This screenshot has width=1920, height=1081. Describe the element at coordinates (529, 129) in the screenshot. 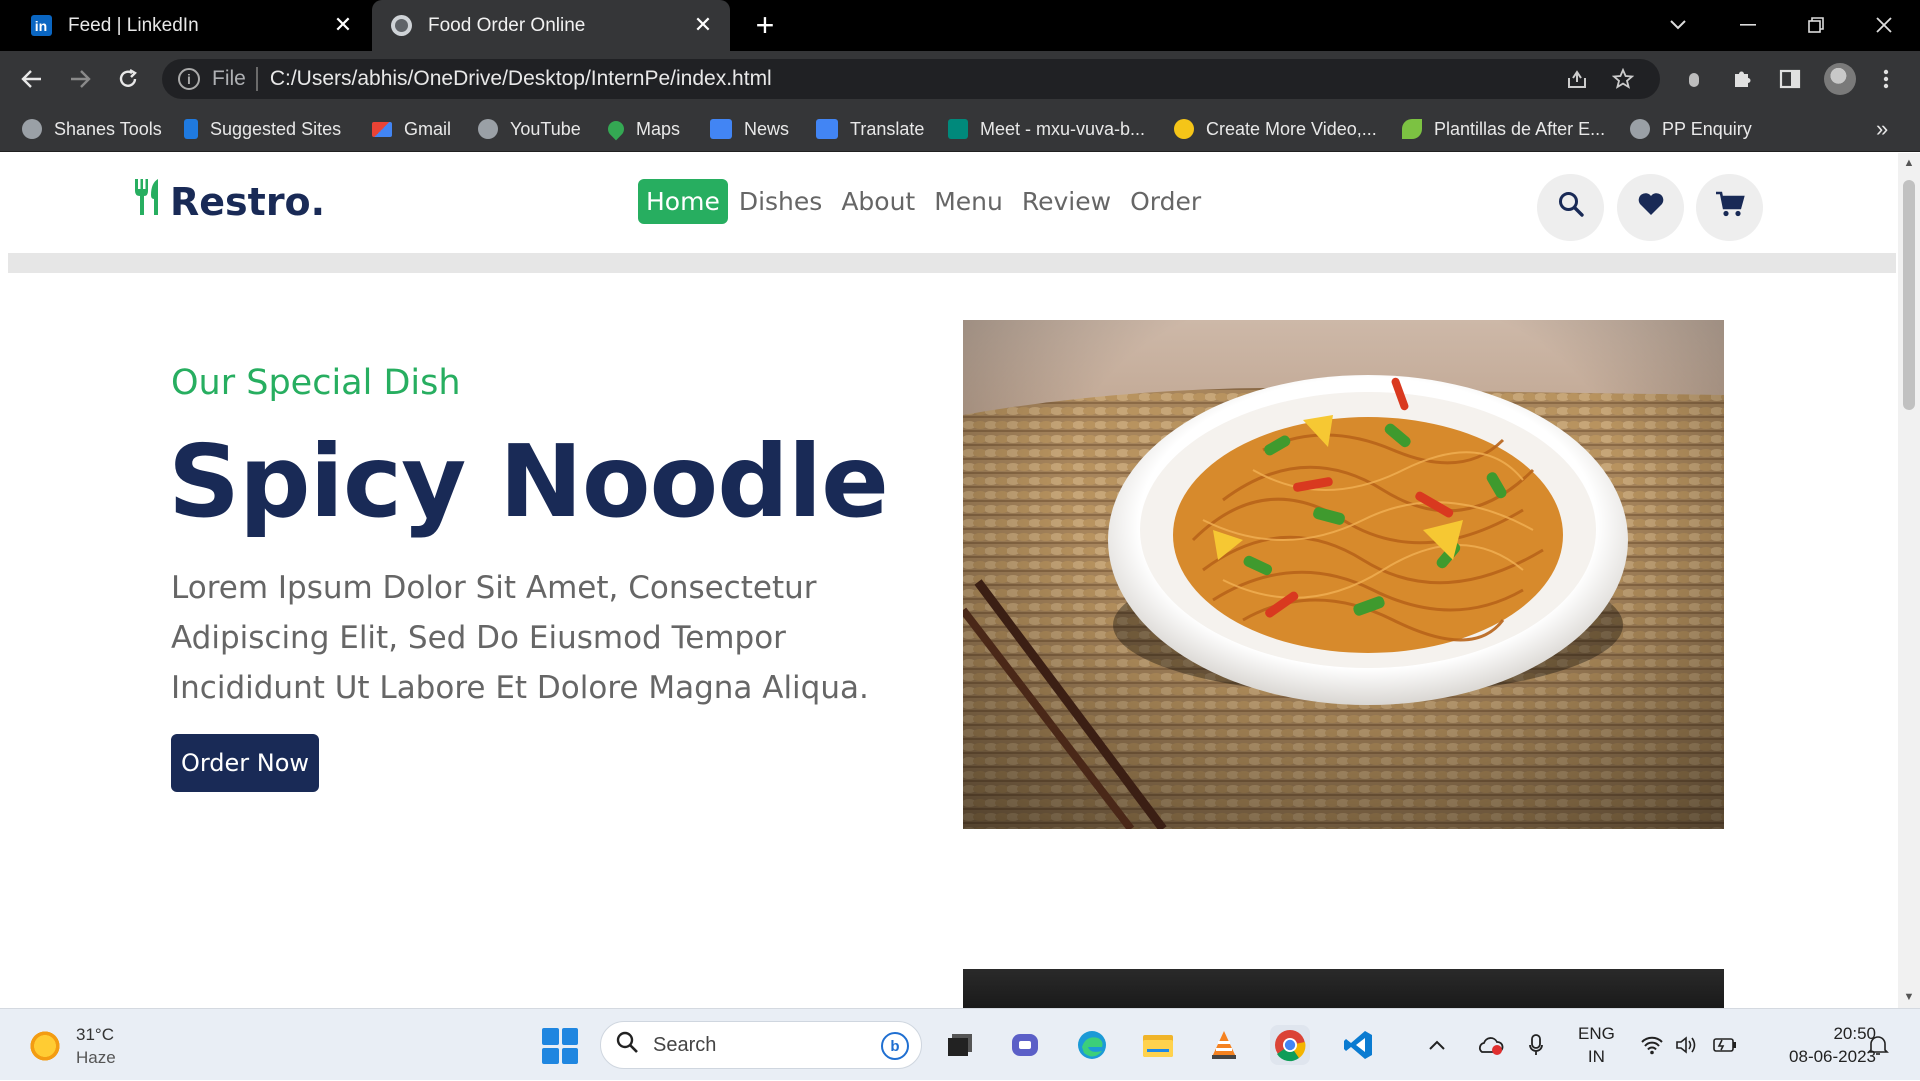

I see `bookmark-youtube: YouTube` at that location.